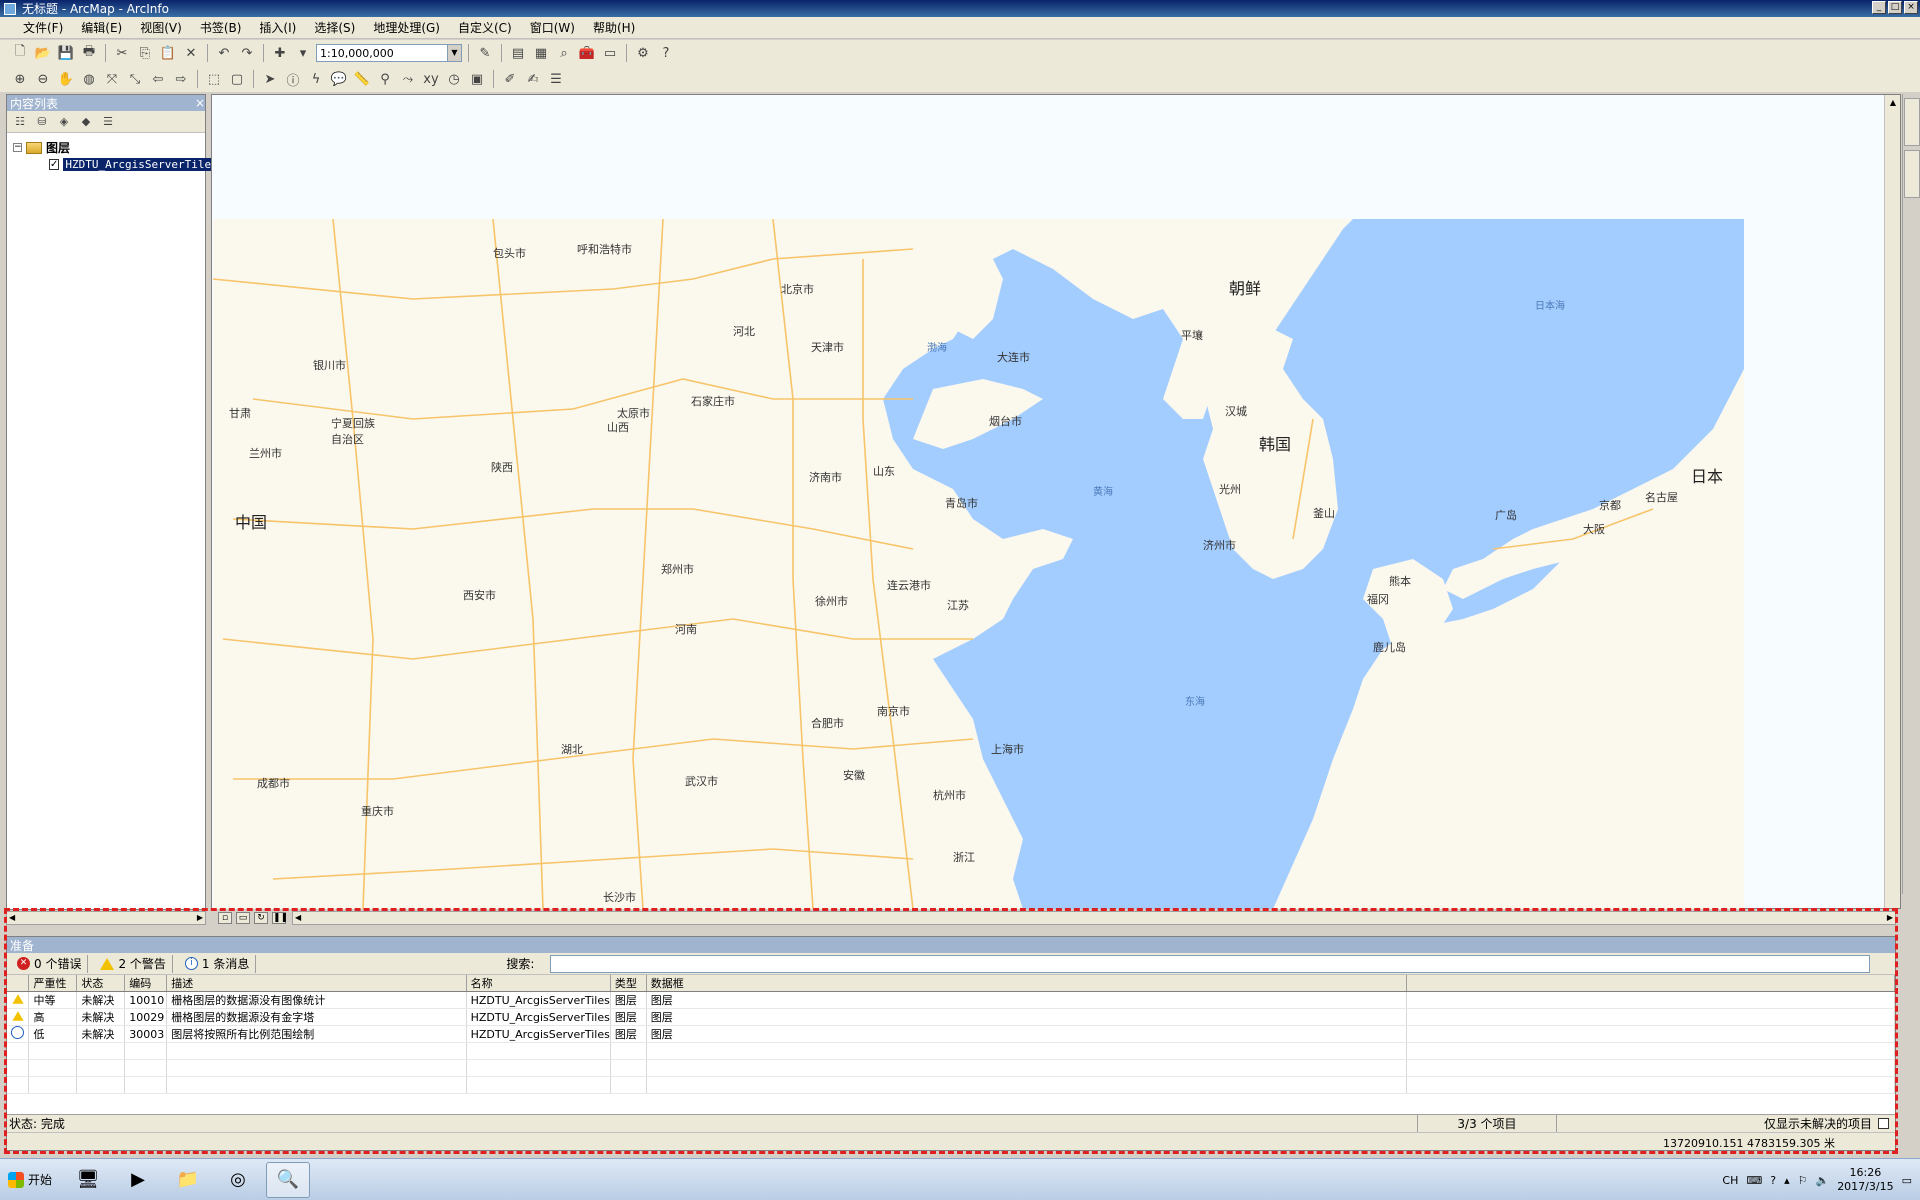 The image size is (1920, 1200). What do you see at coordinates (643, 53) in the screenshot?
I see `model-builder-icon: ⚙` at bounding box center [643, 53].